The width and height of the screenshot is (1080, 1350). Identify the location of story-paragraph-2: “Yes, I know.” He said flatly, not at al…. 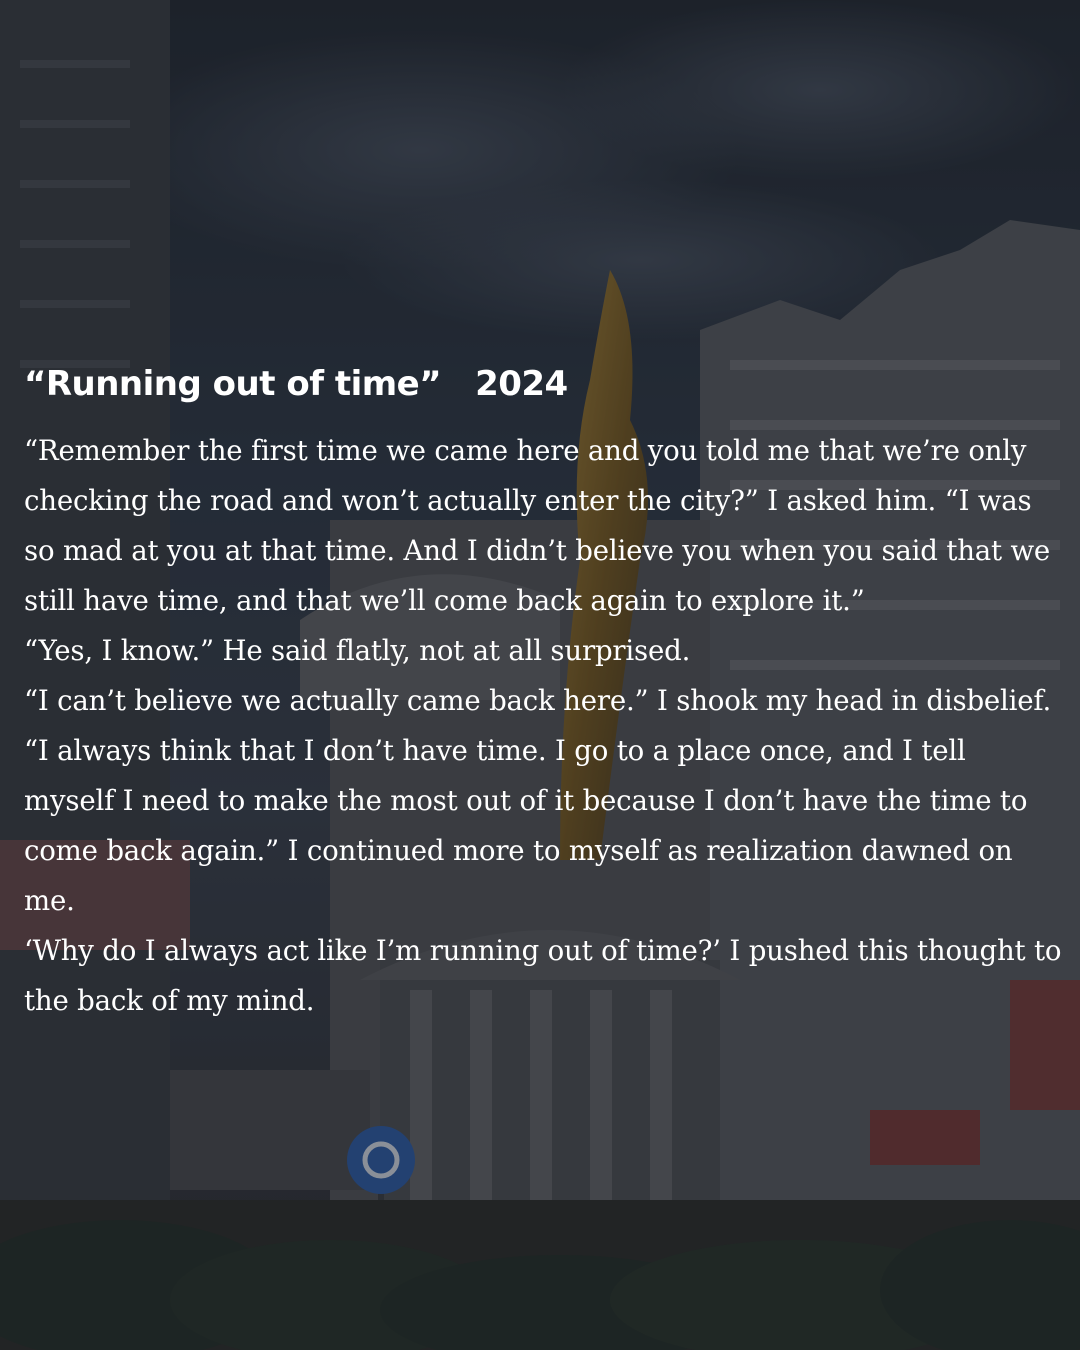
(357, 650).